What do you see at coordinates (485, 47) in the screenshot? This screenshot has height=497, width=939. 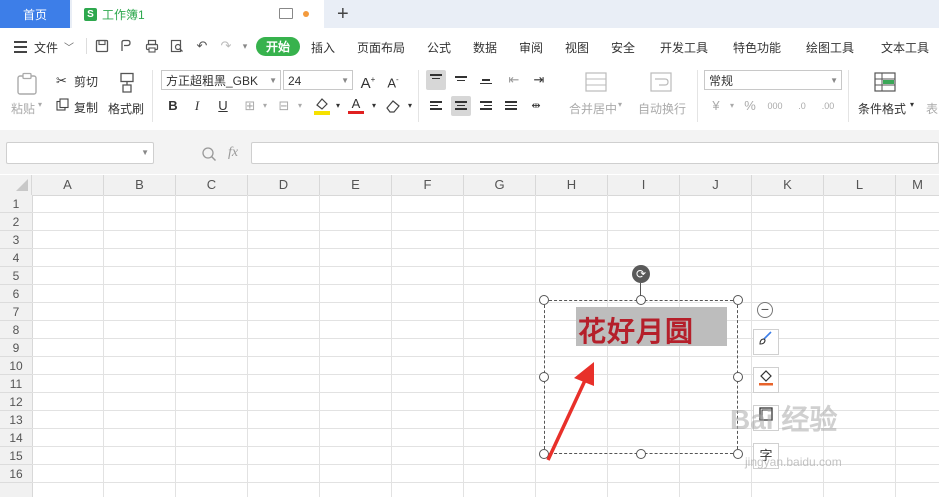 I see `menu-data: 数据` at bounding box center [485, 47].